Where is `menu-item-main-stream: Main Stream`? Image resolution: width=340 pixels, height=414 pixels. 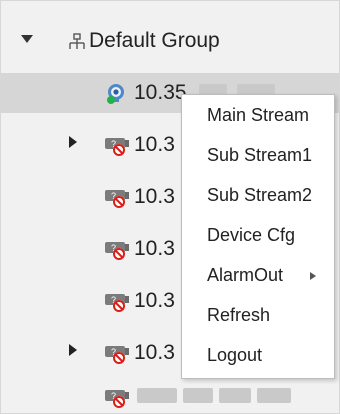 menu-item-main-stream: Main Stream is located at coordinates (258, 115).